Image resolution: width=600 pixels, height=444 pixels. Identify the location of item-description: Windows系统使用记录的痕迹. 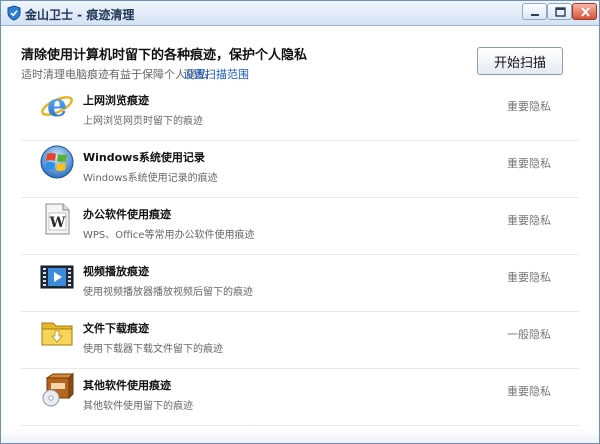
(150, 178).